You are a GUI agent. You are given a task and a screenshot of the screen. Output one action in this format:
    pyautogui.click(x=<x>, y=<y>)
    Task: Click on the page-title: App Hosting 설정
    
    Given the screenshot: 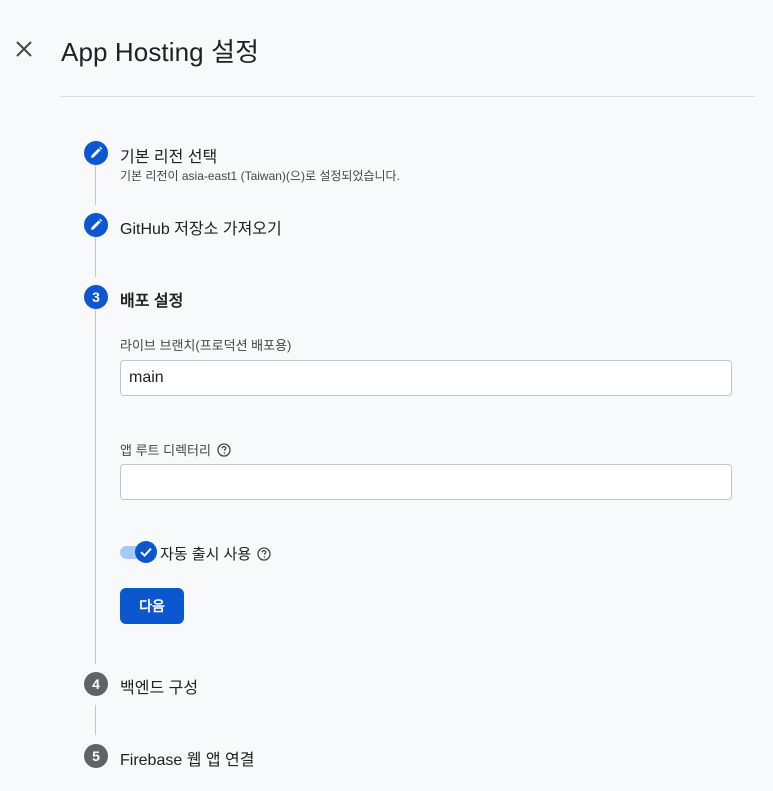 What is the action you would take?
    pyautogui.click(x=160, y=52)
    